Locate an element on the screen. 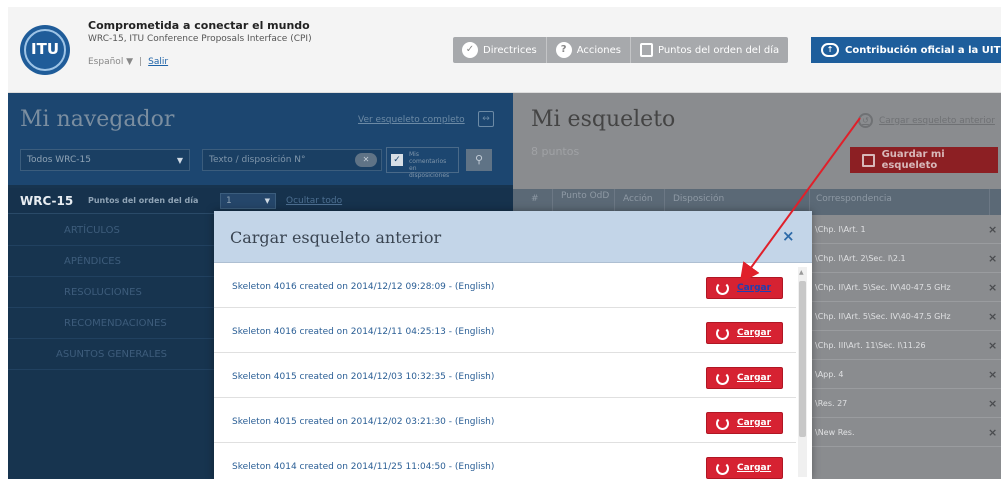  my-comments-label: Mis comentarios en disposiciones is located at coordinates (429, 165).